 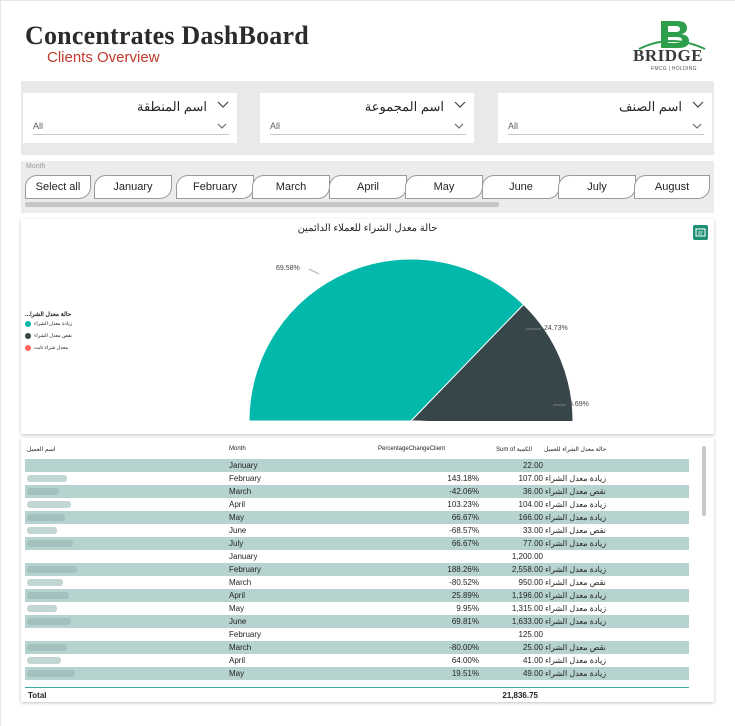 I want to click on table-row: July 66.67% 77.00 زيادة معدل الشراء, so click(x=357, y=543).